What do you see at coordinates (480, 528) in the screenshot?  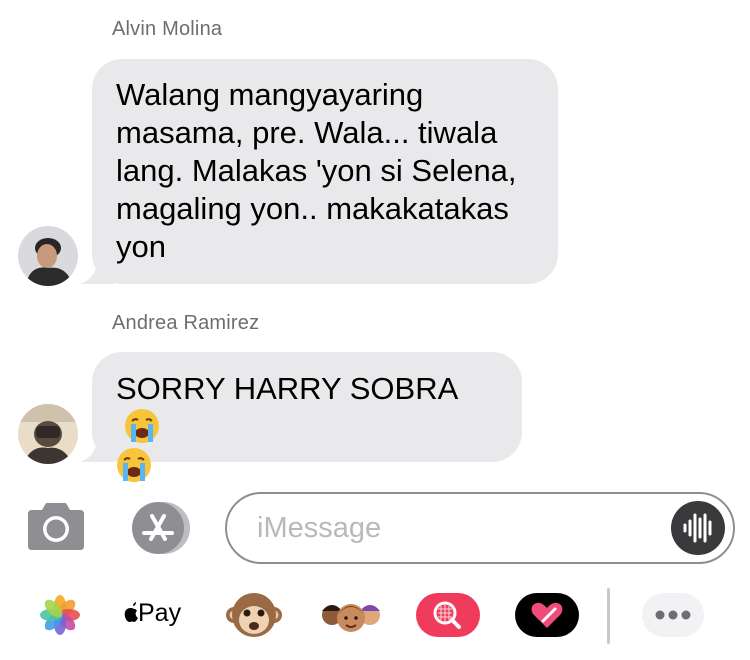 I see `message-input: iMessage` at bounding box center [480, 528].